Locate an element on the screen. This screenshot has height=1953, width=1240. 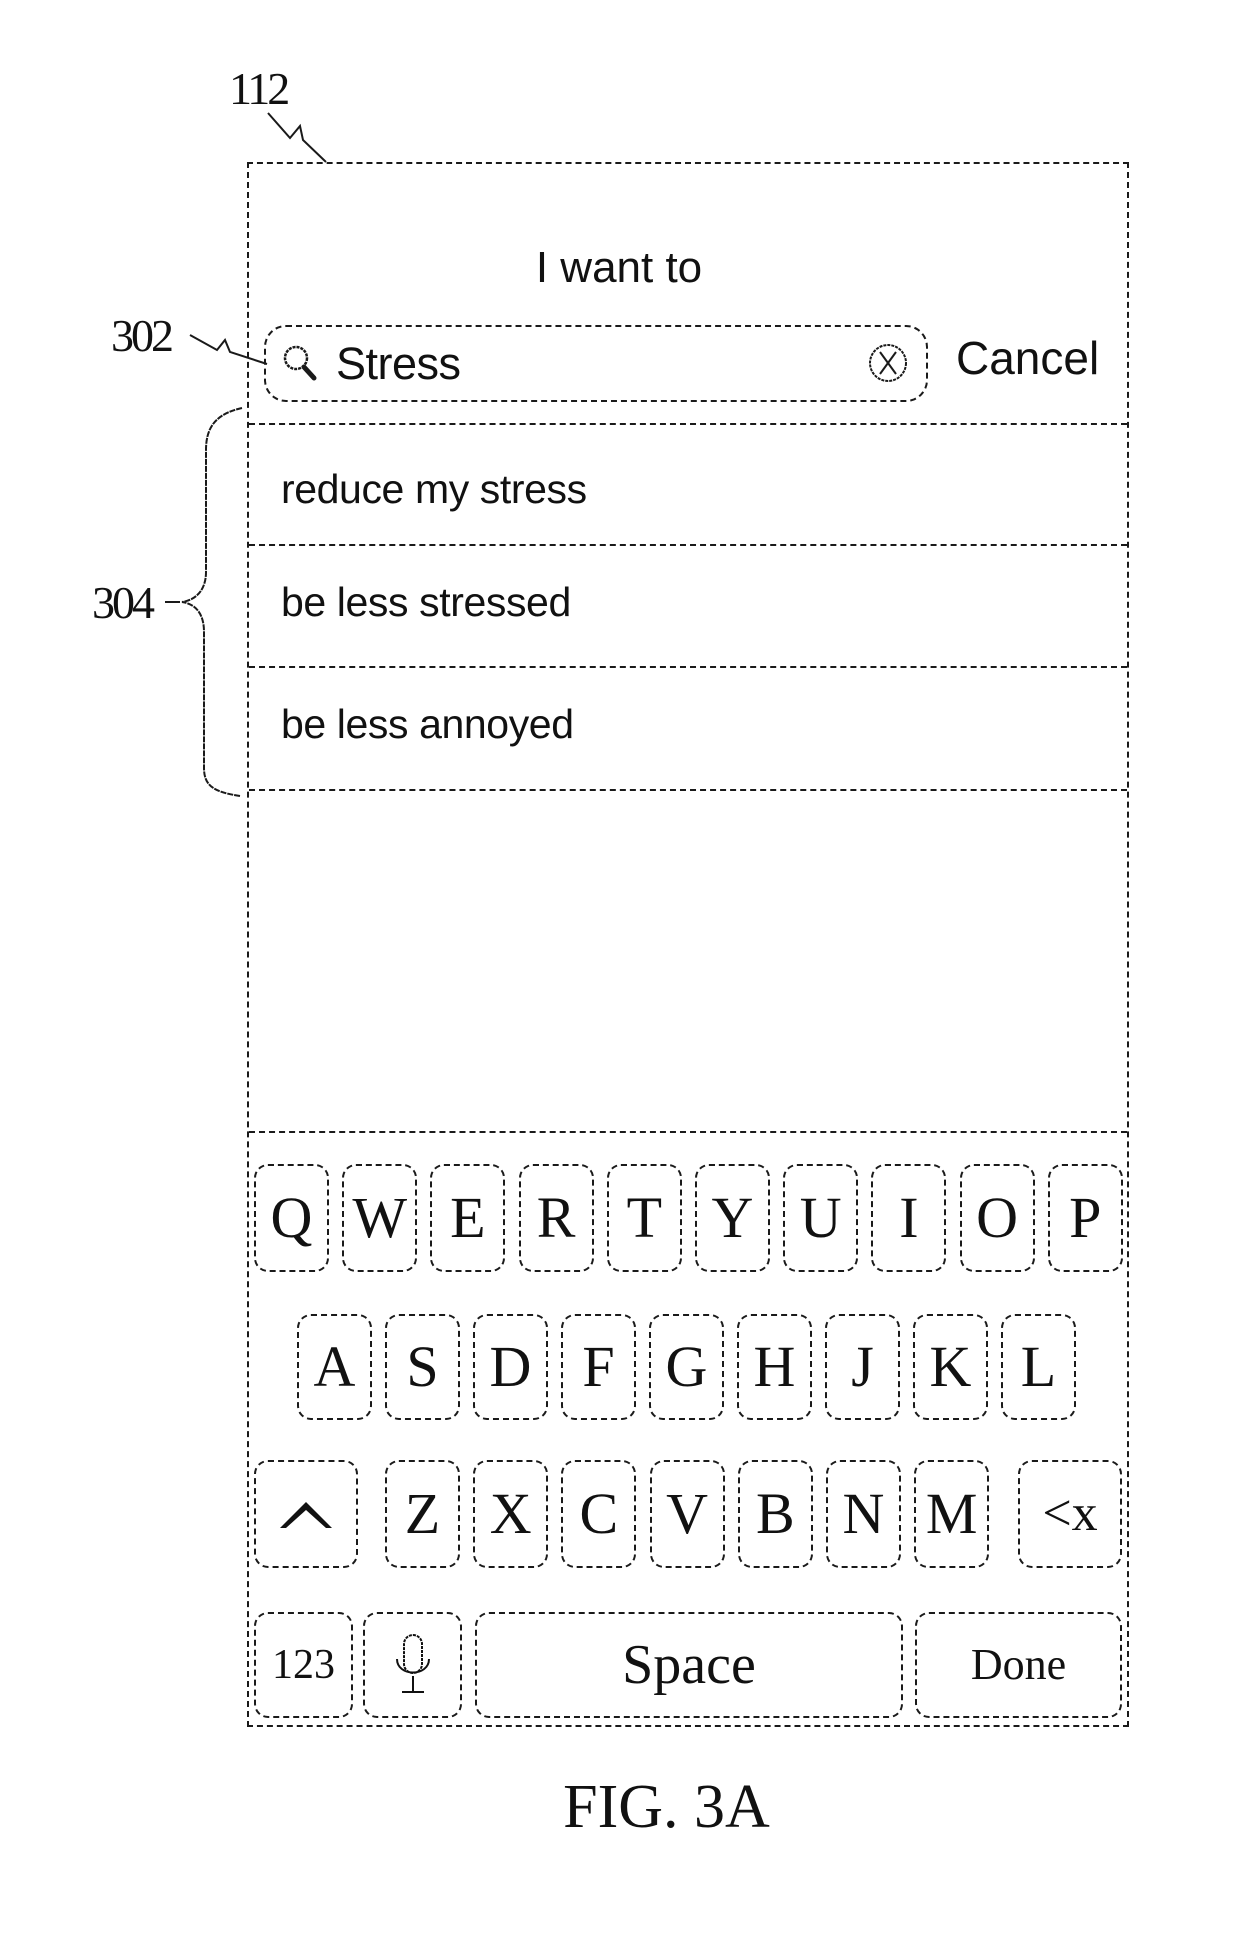
suggestion-item: be less stressed is located at coordinates (426, 602).